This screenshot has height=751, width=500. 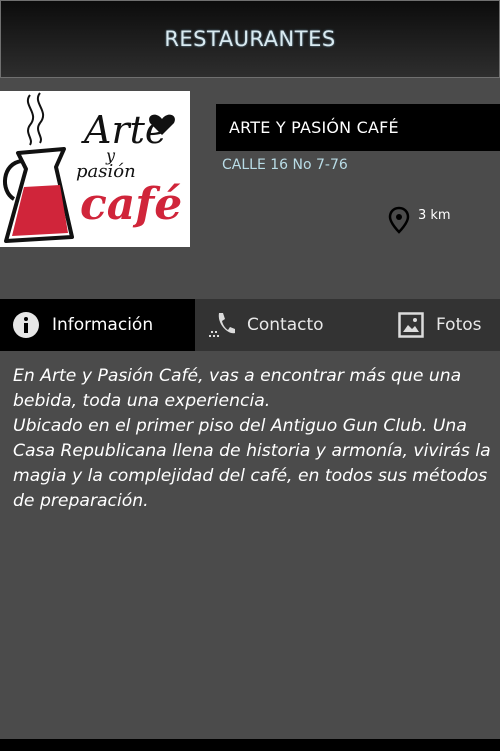 I want to click on svg-text: Arte, so click(x=124, y=130).